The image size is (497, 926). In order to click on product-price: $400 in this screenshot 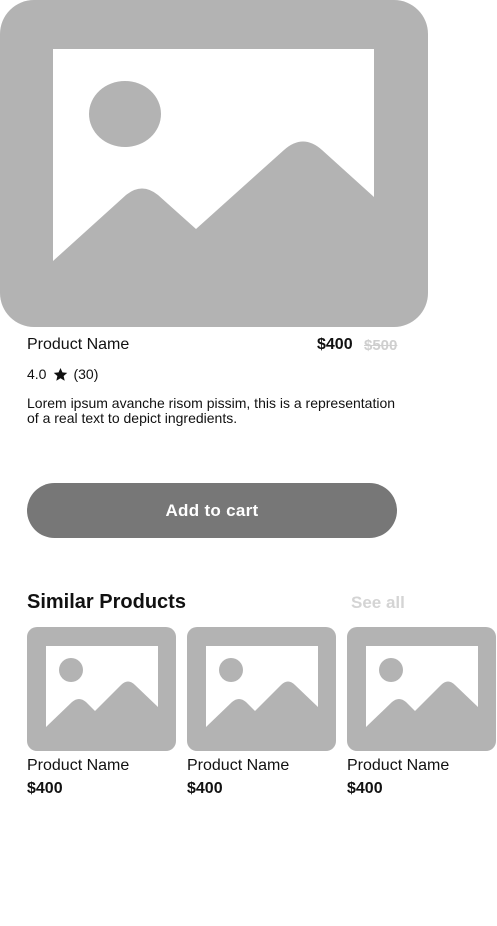, I will do `click(335, 344)`.